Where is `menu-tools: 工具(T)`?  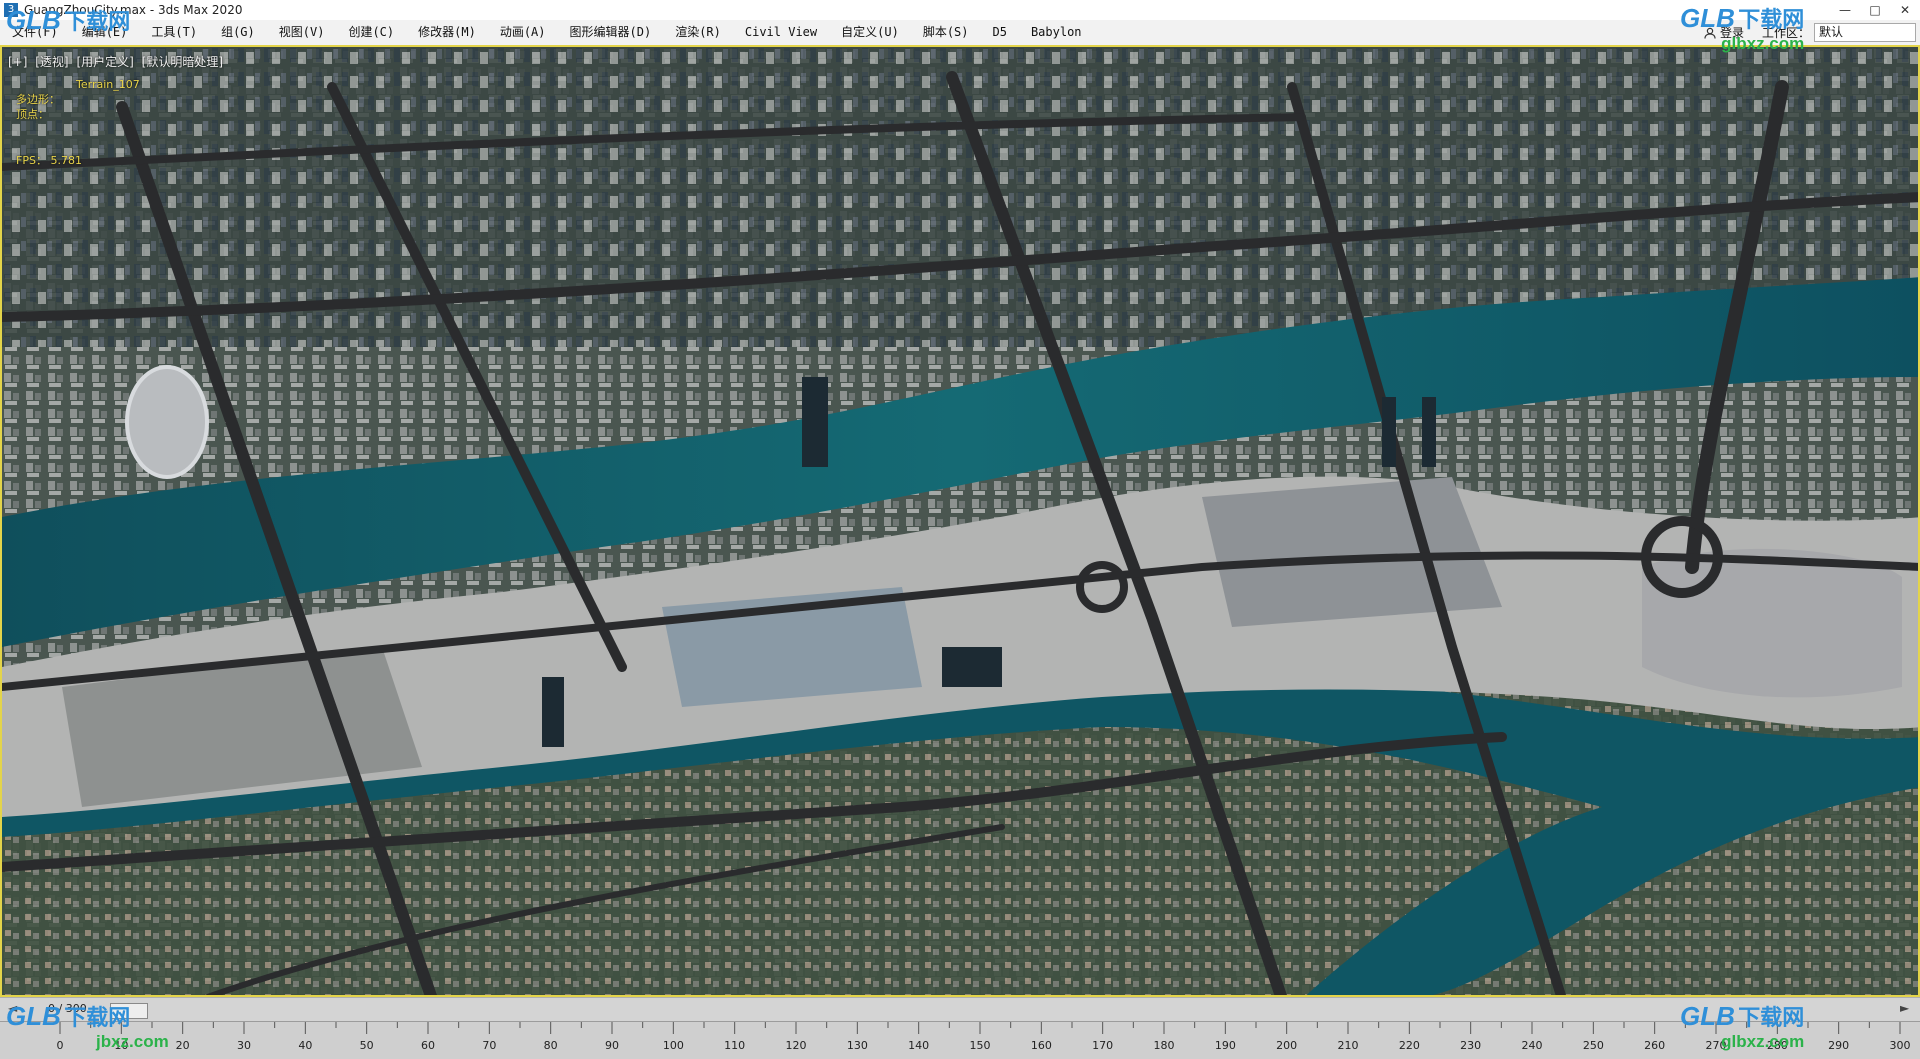 menu-tools: 工具(T) is located at coordinates (174, 32).